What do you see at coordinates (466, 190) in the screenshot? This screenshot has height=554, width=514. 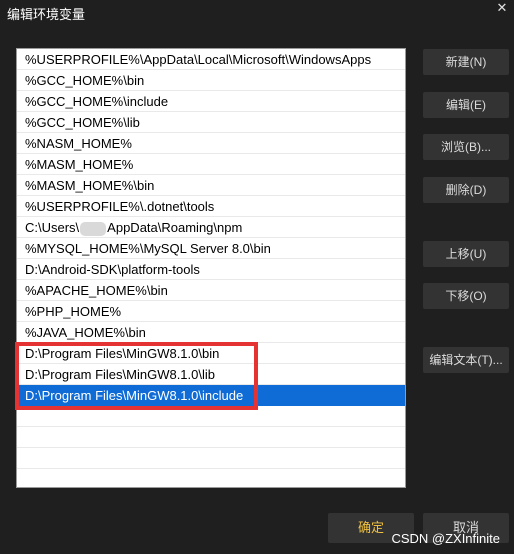 I see `delete-button: 删除(D)` at bounding box center [466, 190].